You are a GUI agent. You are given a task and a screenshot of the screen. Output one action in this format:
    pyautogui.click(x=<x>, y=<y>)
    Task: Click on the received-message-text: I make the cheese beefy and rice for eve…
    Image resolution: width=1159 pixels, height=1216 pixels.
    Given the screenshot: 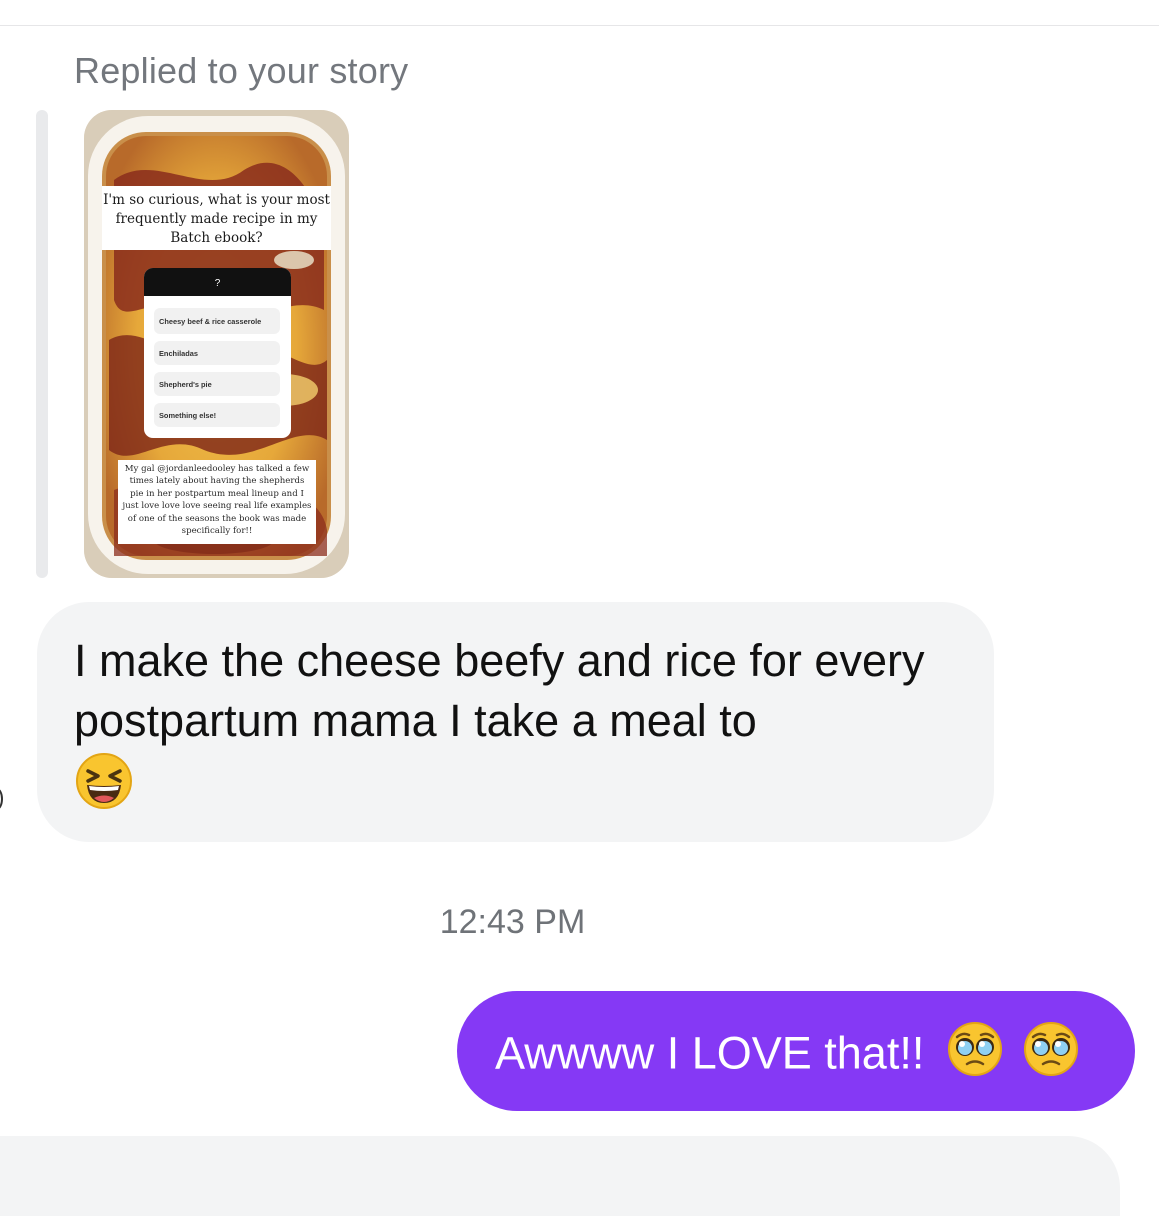 What is the action you would take?
    pyautogui.click(x=519, y=728)
    